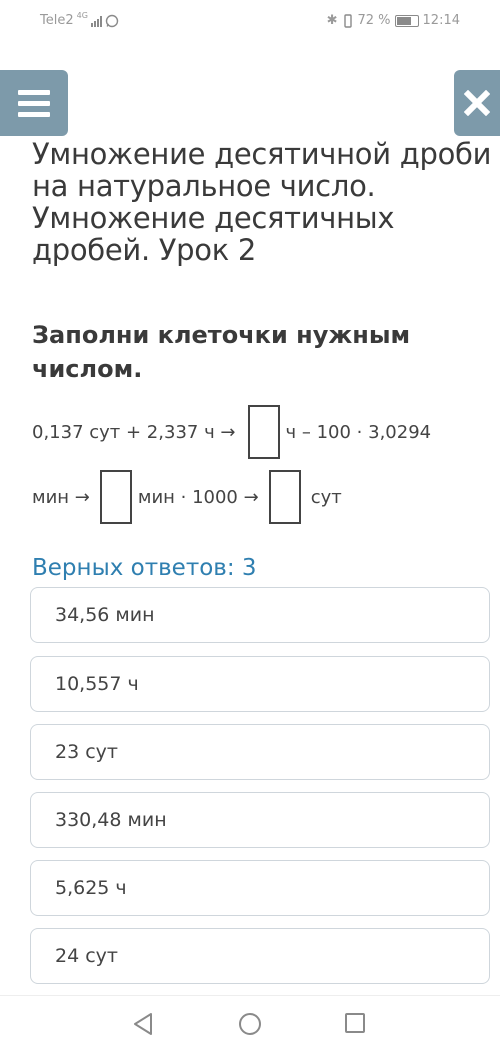 Image resolution: width=500 pixels, height=1056 pixels. I want to click on close-icon, so click(477, 103).